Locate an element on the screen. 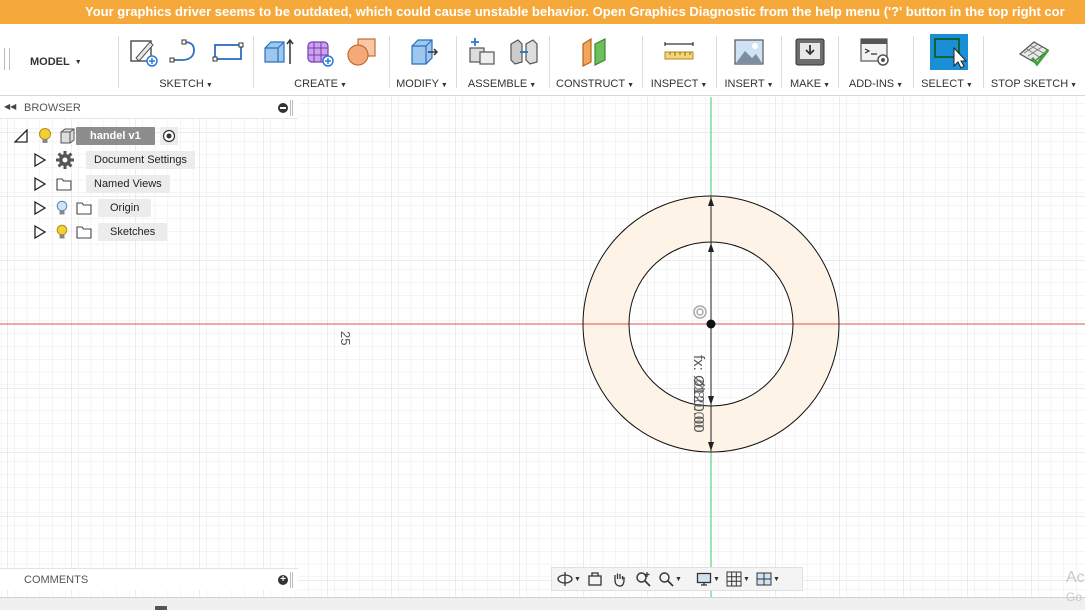  sketch-menu: SKETCH ▼ is located at coordinates (186, 84).